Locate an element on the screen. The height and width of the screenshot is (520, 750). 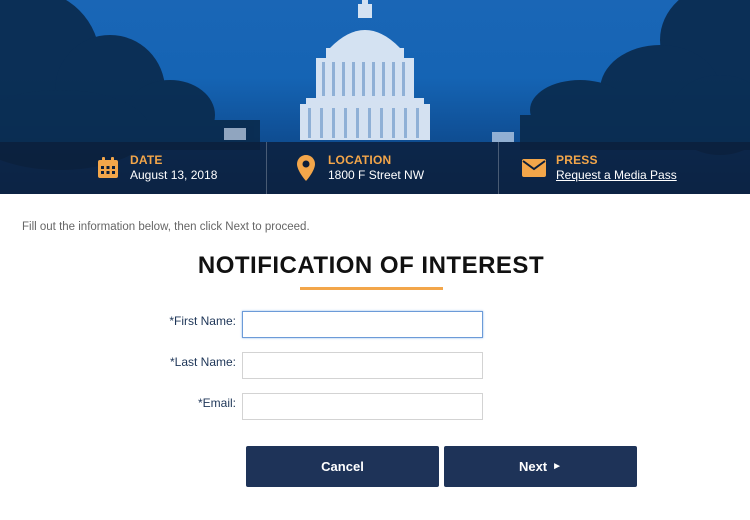
email-input is located at coordinates (362, 406).